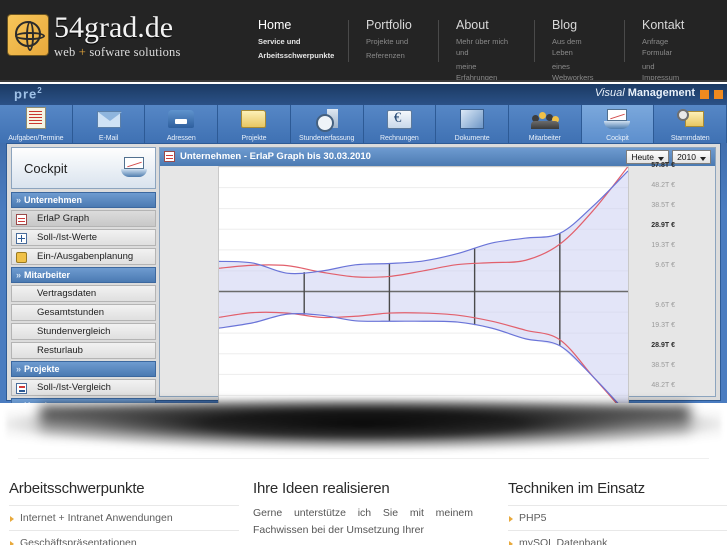  I want to click on list-item: Geschäftspräsentationen, so click(124, 537).